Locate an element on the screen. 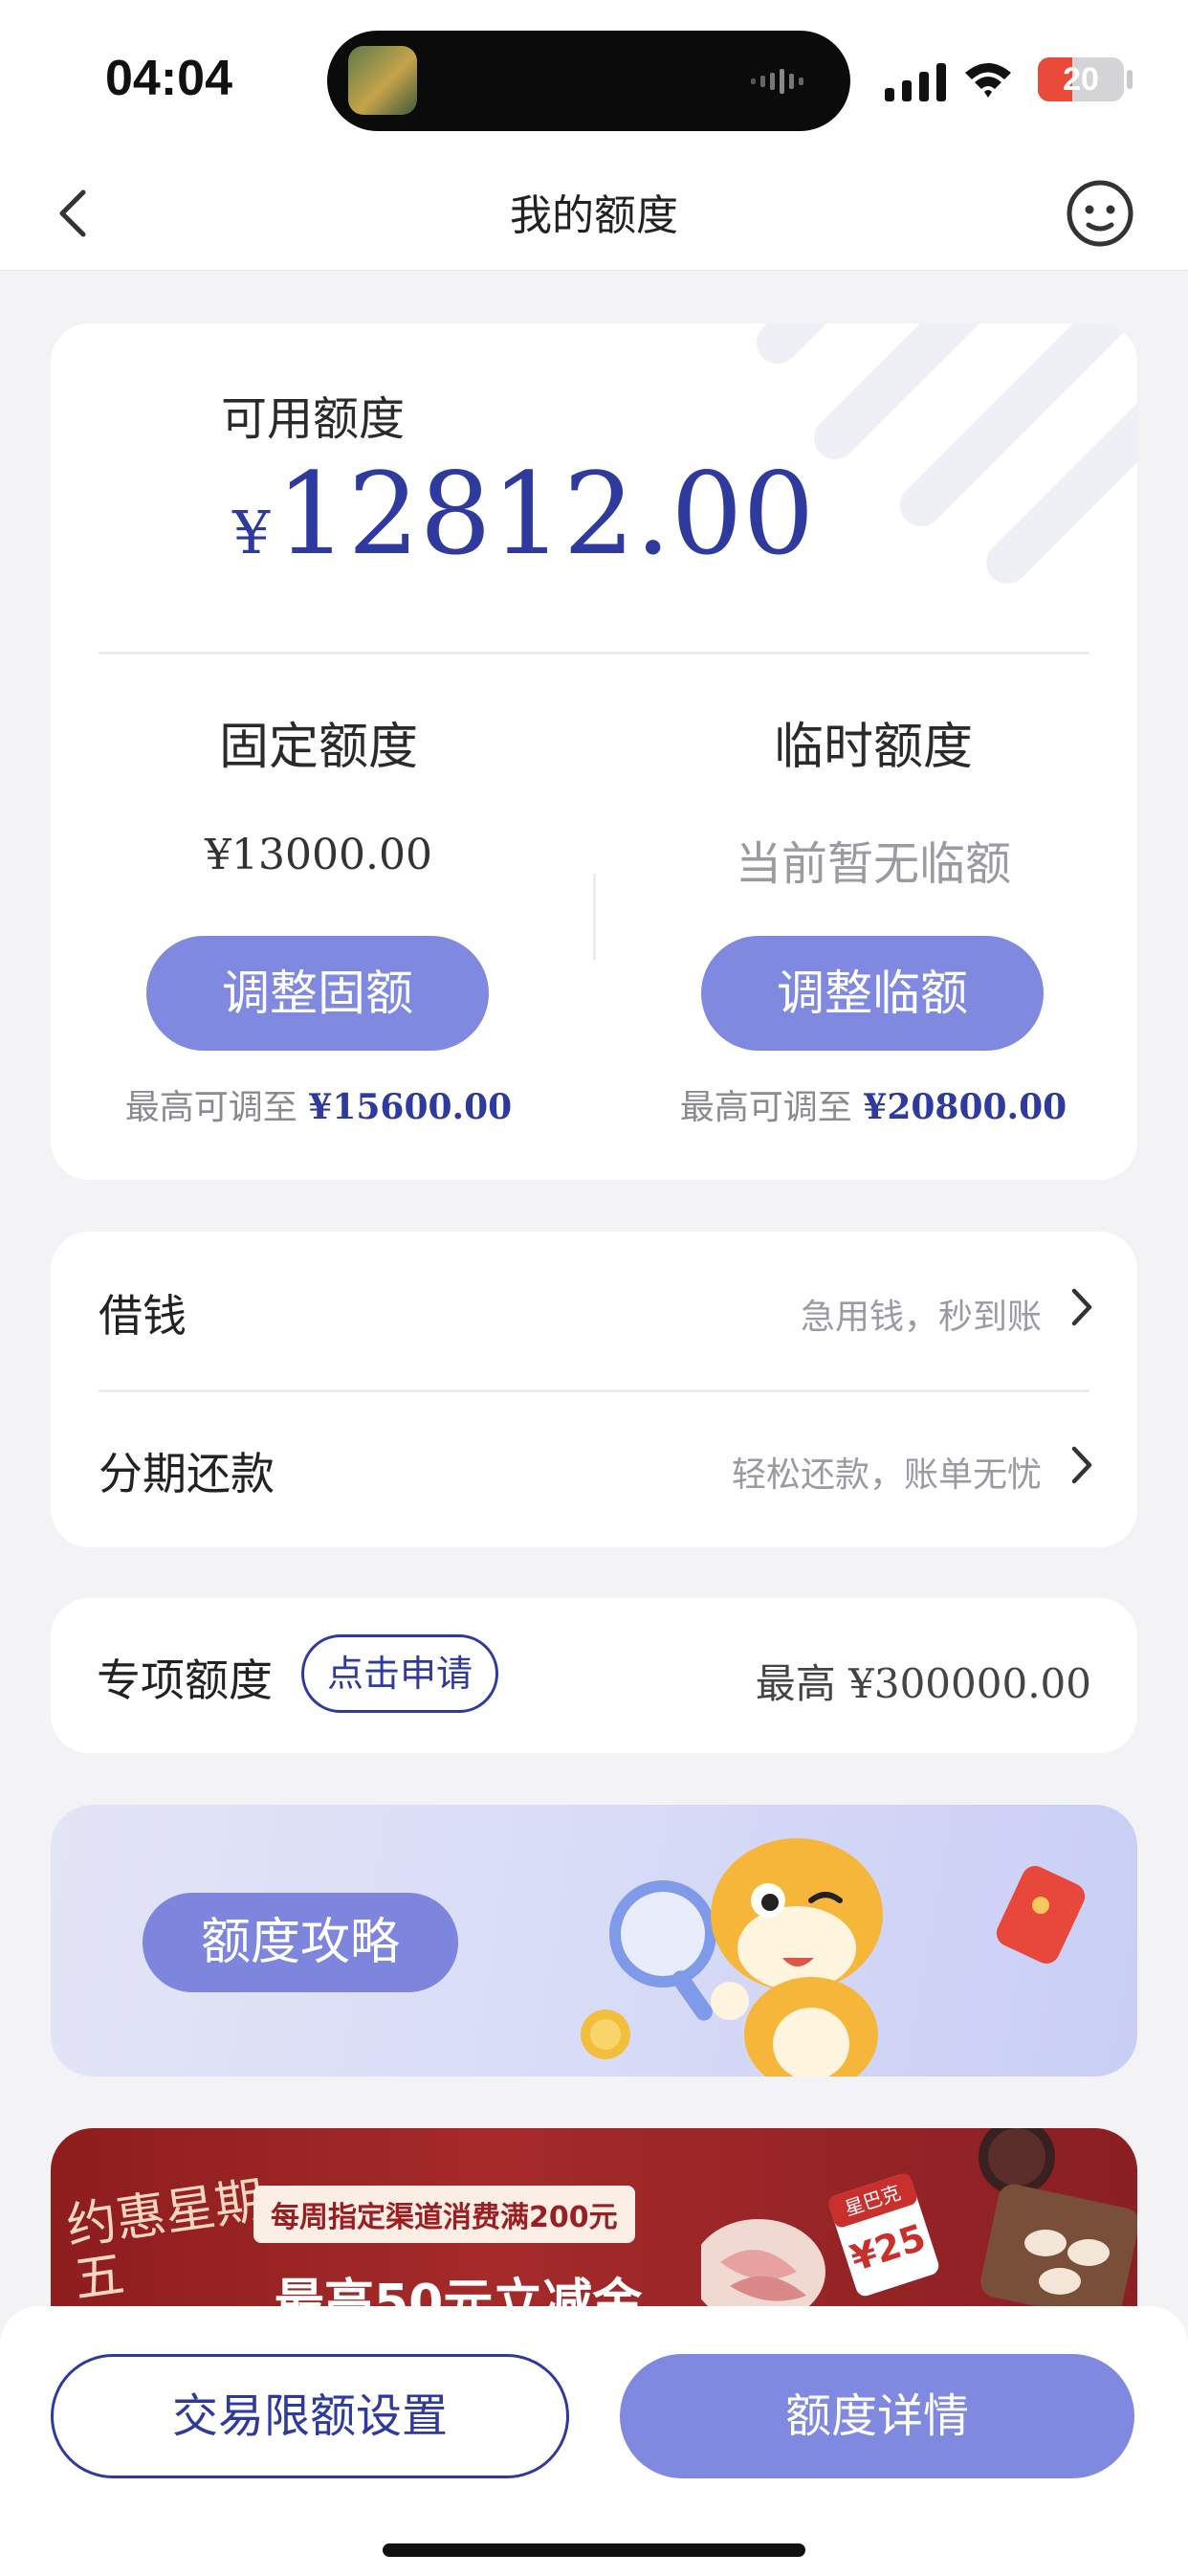 The height and width of the screenshot is (2576, 1188). adjust-fixed-button: 调整固额 is located at coordinates (317, 993).